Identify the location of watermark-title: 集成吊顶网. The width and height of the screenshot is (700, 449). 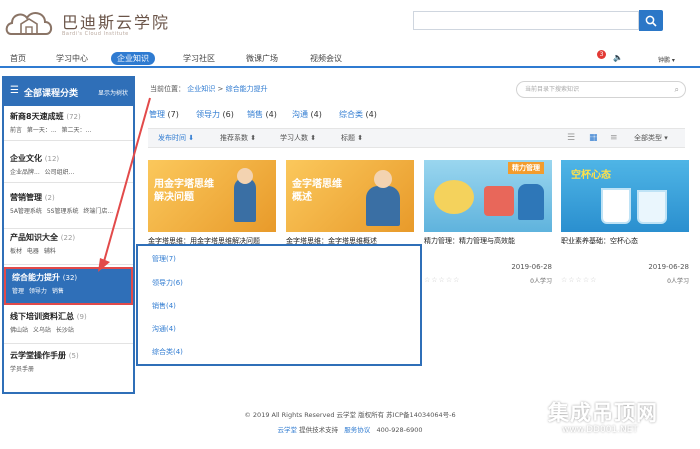
(603, 413).